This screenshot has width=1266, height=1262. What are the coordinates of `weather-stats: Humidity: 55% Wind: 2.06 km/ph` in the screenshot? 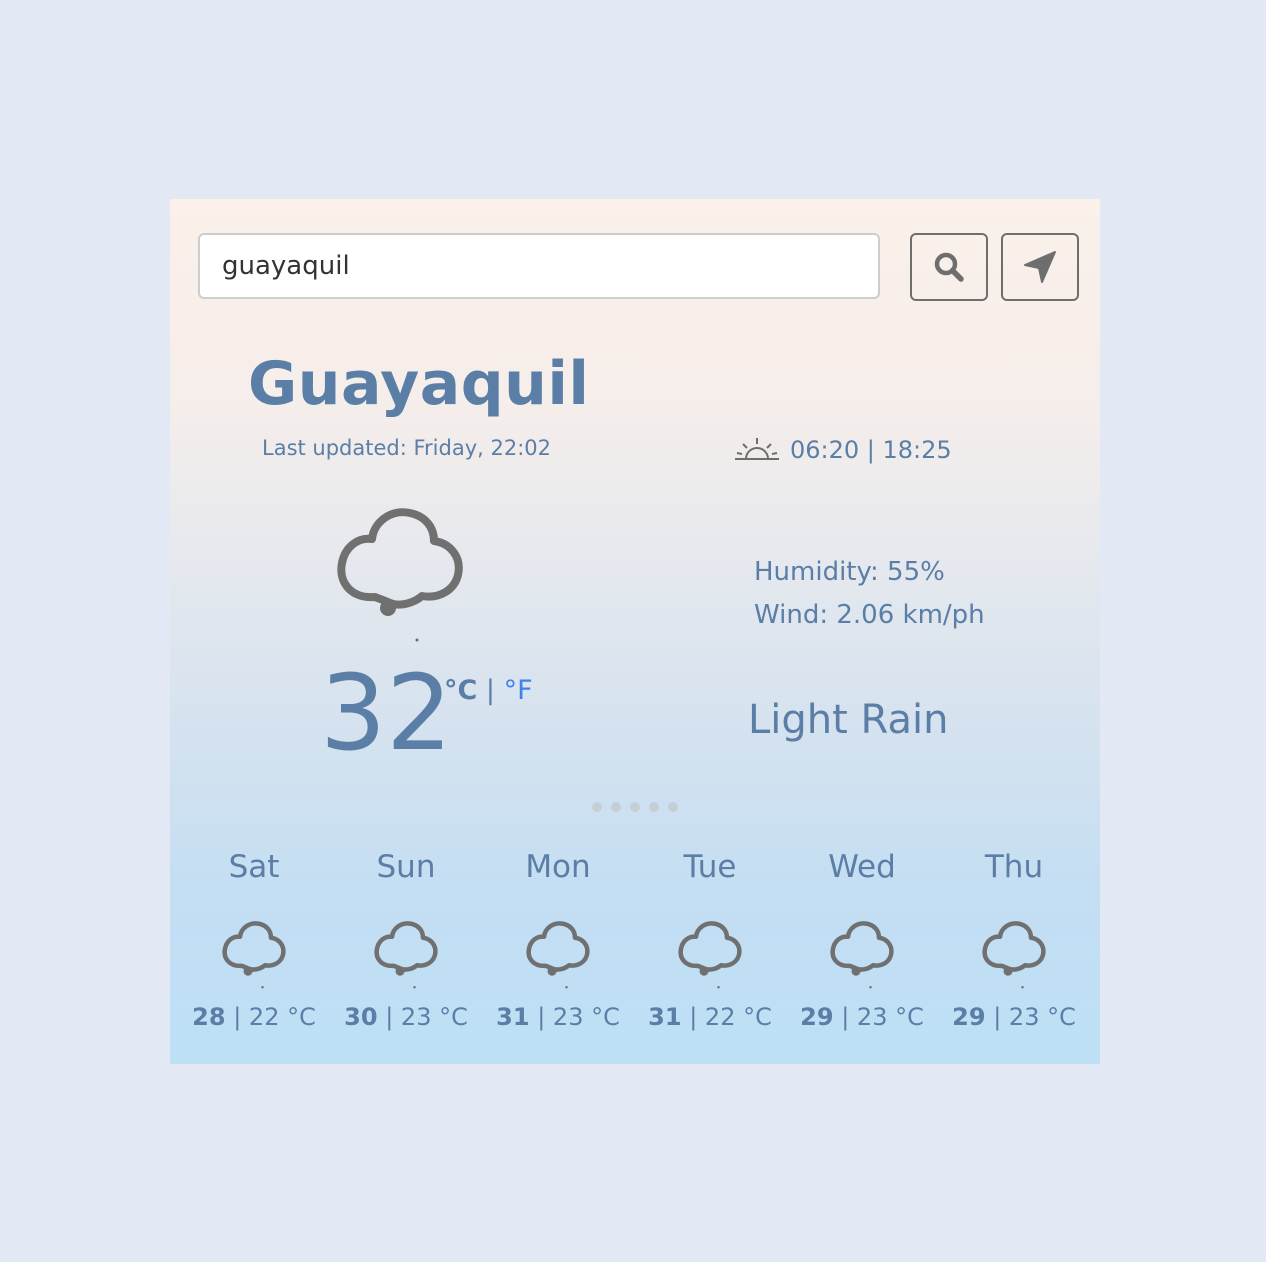 It's located at (869, 594).